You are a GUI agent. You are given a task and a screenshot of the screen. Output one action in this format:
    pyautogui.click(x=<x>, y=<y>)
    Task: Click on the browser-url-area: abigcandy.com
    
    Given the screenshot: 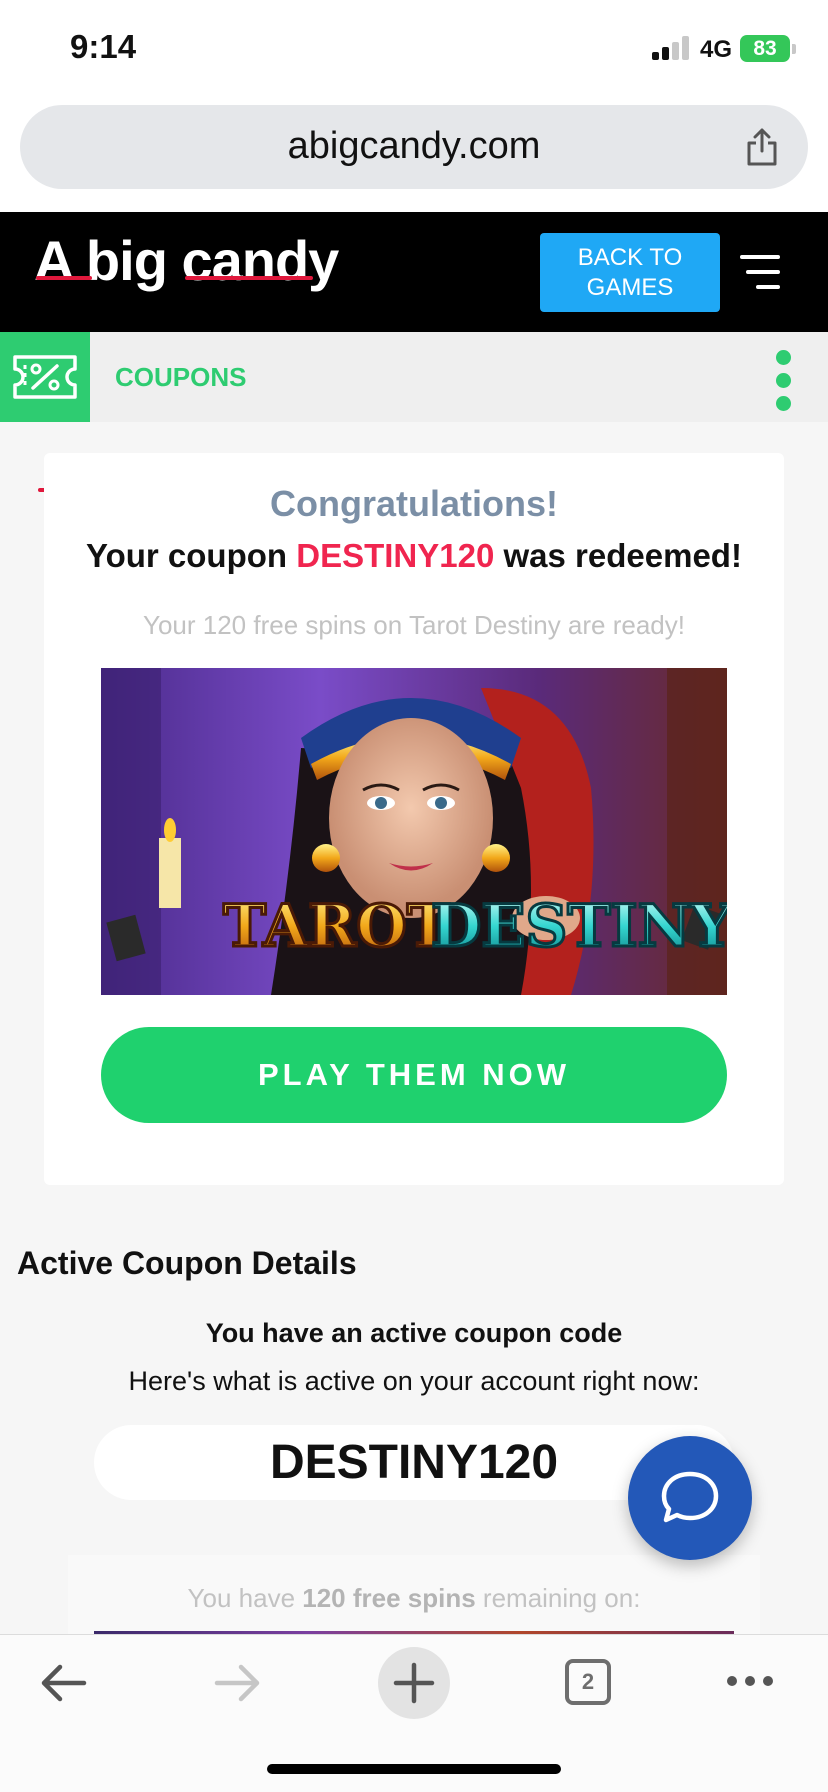 What is the action you would take?
    pyautogui.click(x=414, y=156)
    